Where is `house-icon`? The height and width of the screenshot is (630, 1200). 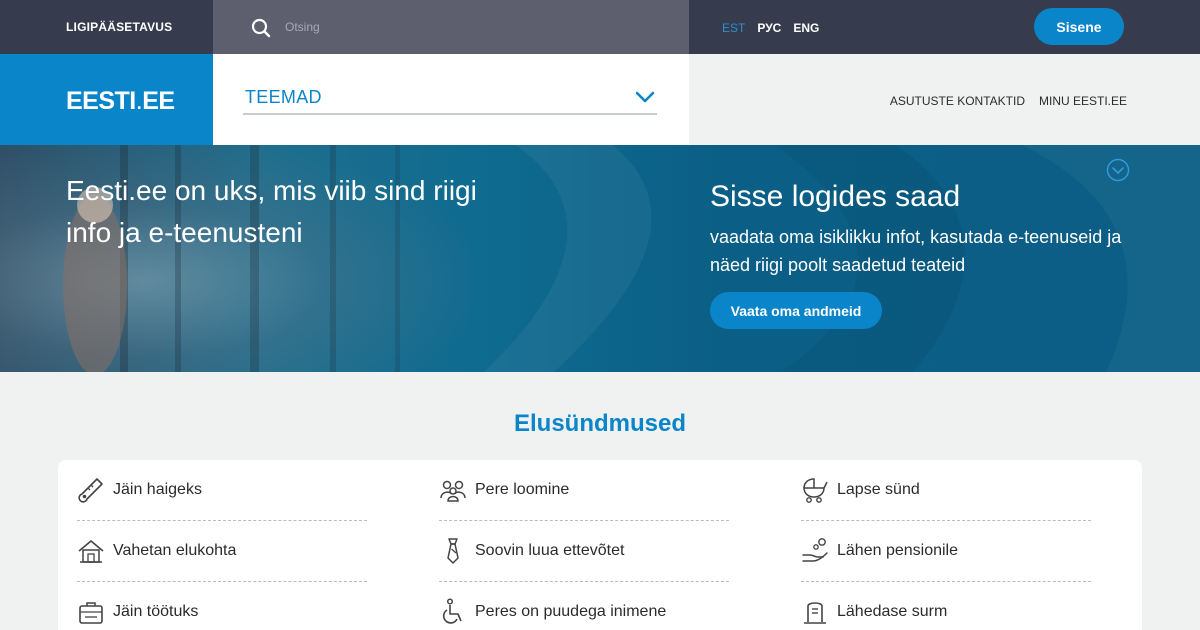 house-icon is located at coordinates (91, 551).